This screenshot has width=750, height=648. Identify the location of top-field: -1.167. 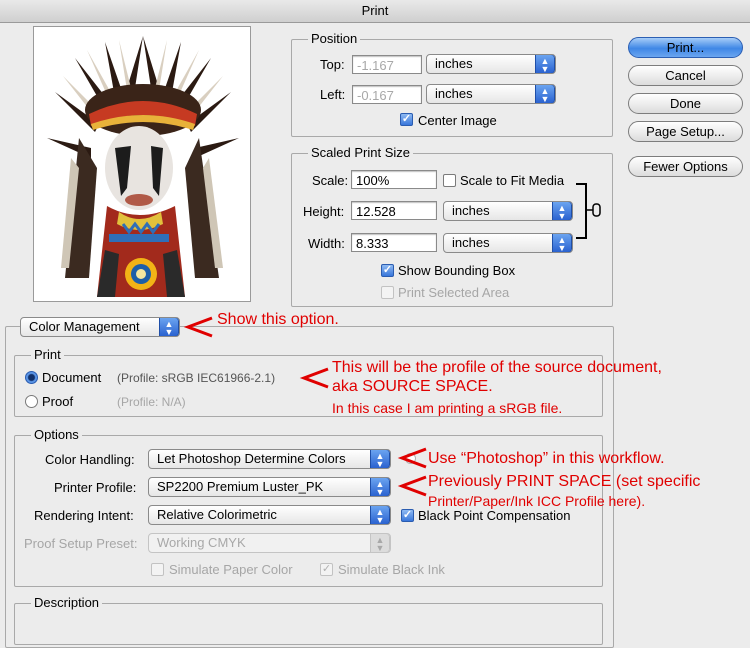
(387, 64).